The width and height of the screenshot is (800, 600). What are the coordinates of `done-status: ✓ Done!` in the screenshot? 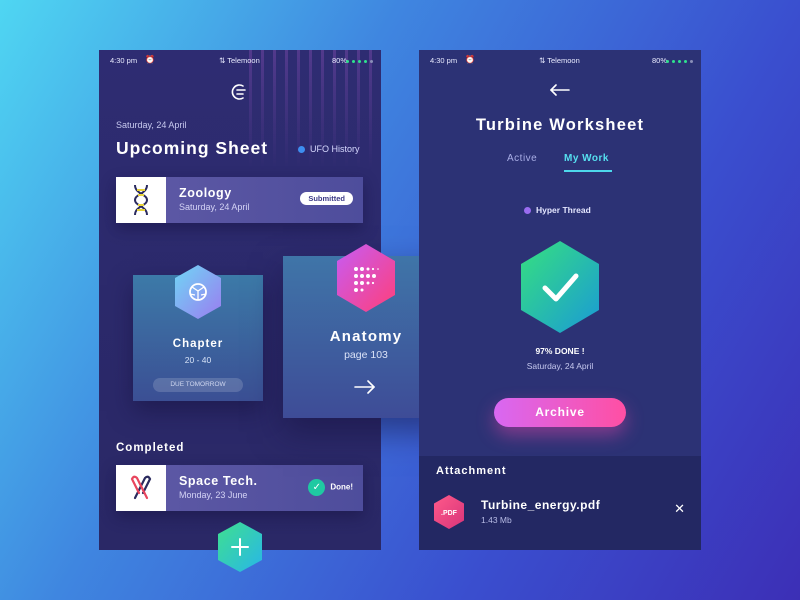 It's located at (330, 487).